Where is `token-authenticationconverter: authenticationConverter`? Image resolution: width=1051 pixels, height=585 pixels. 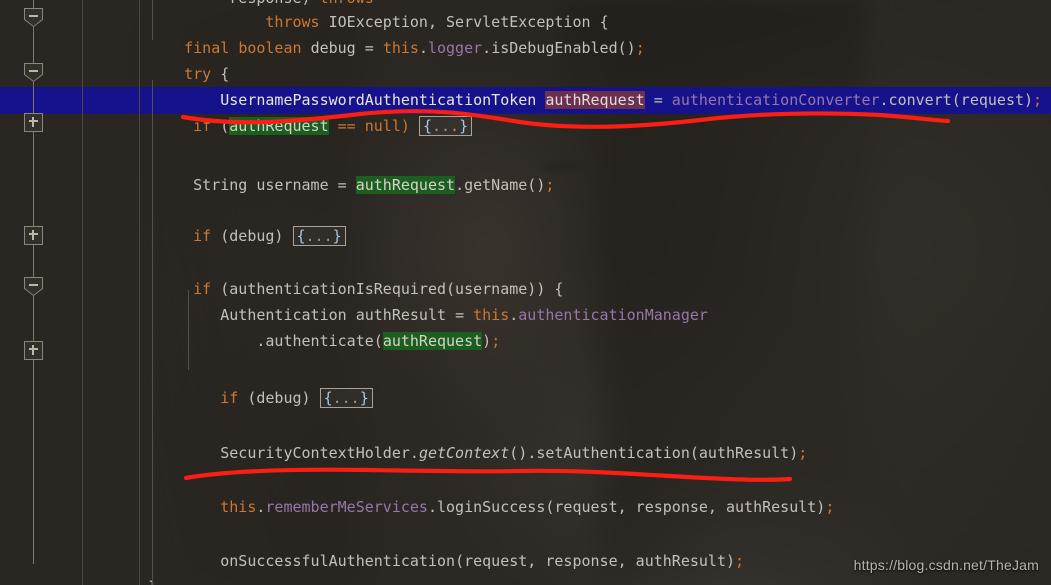 token-authenticationconverter: authenticationConverter is located at coordinates (775, 100).